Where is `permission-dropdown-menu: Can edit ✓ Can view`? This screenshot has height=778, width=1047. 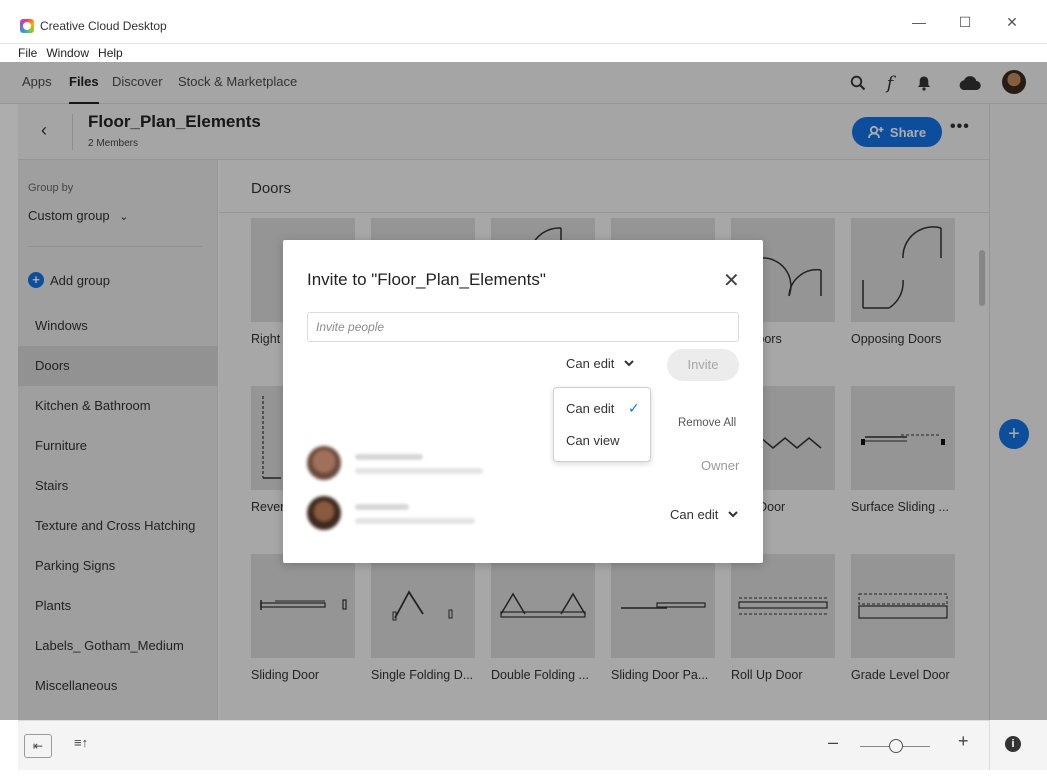
permission-dropdown-menu: Can edit ✓ Can view is located at coordinates (602, 424).